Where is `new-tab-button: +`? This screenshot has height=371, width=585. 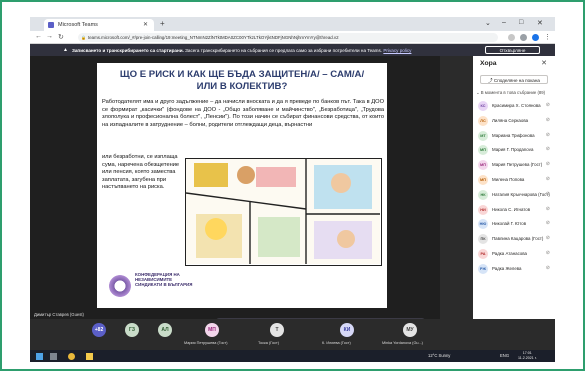 new-tab-button: + is located at coordinates (162, 23).